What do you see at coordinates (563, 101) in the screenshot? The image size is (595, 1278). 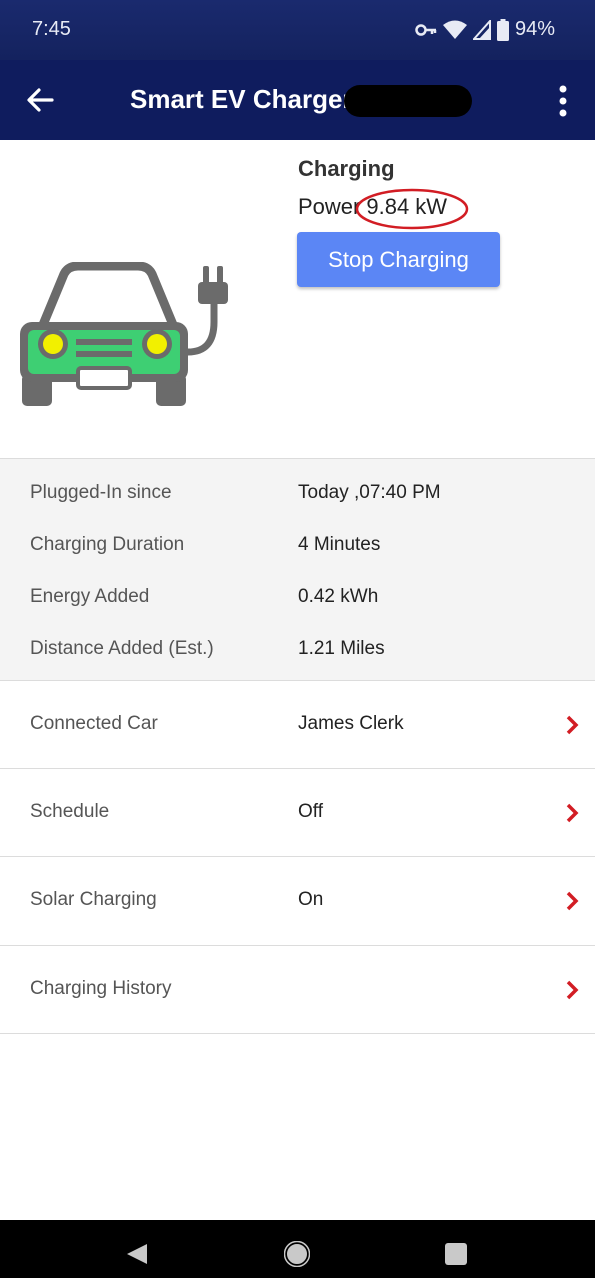 I see `more-vert-icon` at bounding box center [563, 101].